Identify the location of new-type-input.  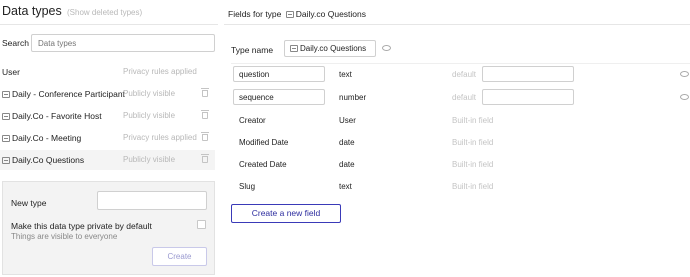
(152, 200).